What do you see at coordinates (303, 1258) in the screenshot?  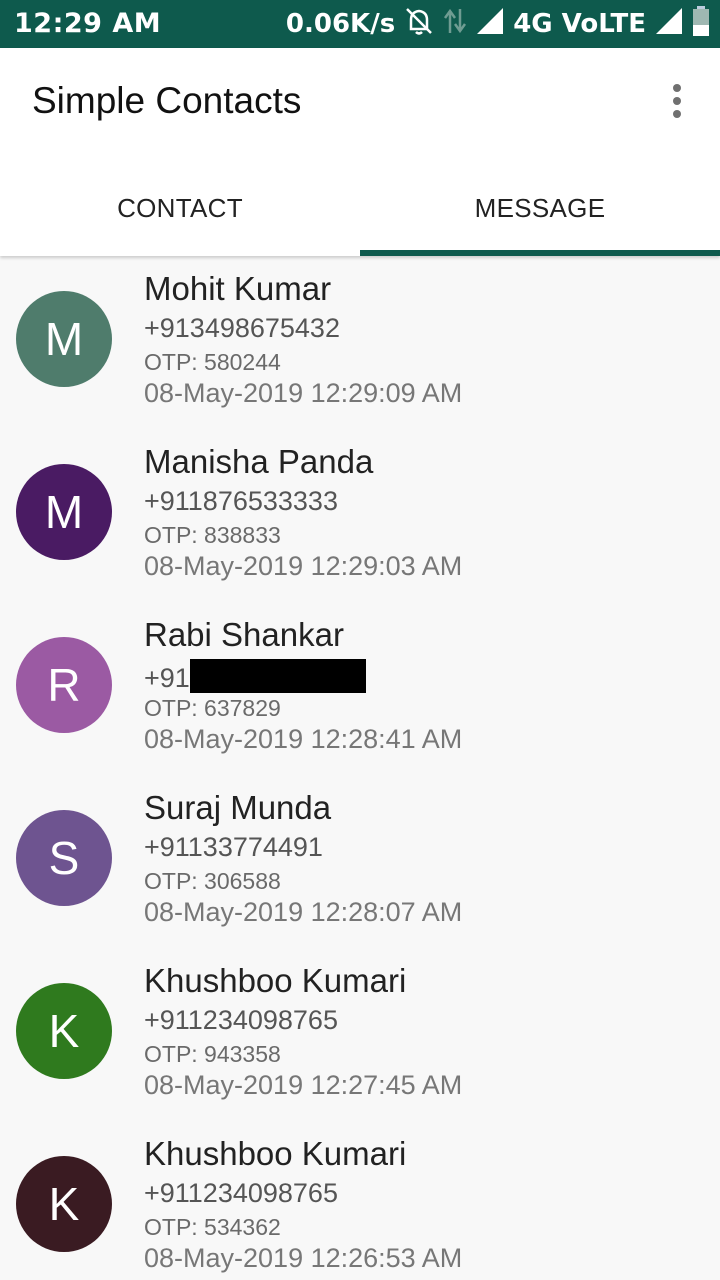 I see `message-time: 08-May-2019 12:26:53 AM` at bounding box center [303, 1258].